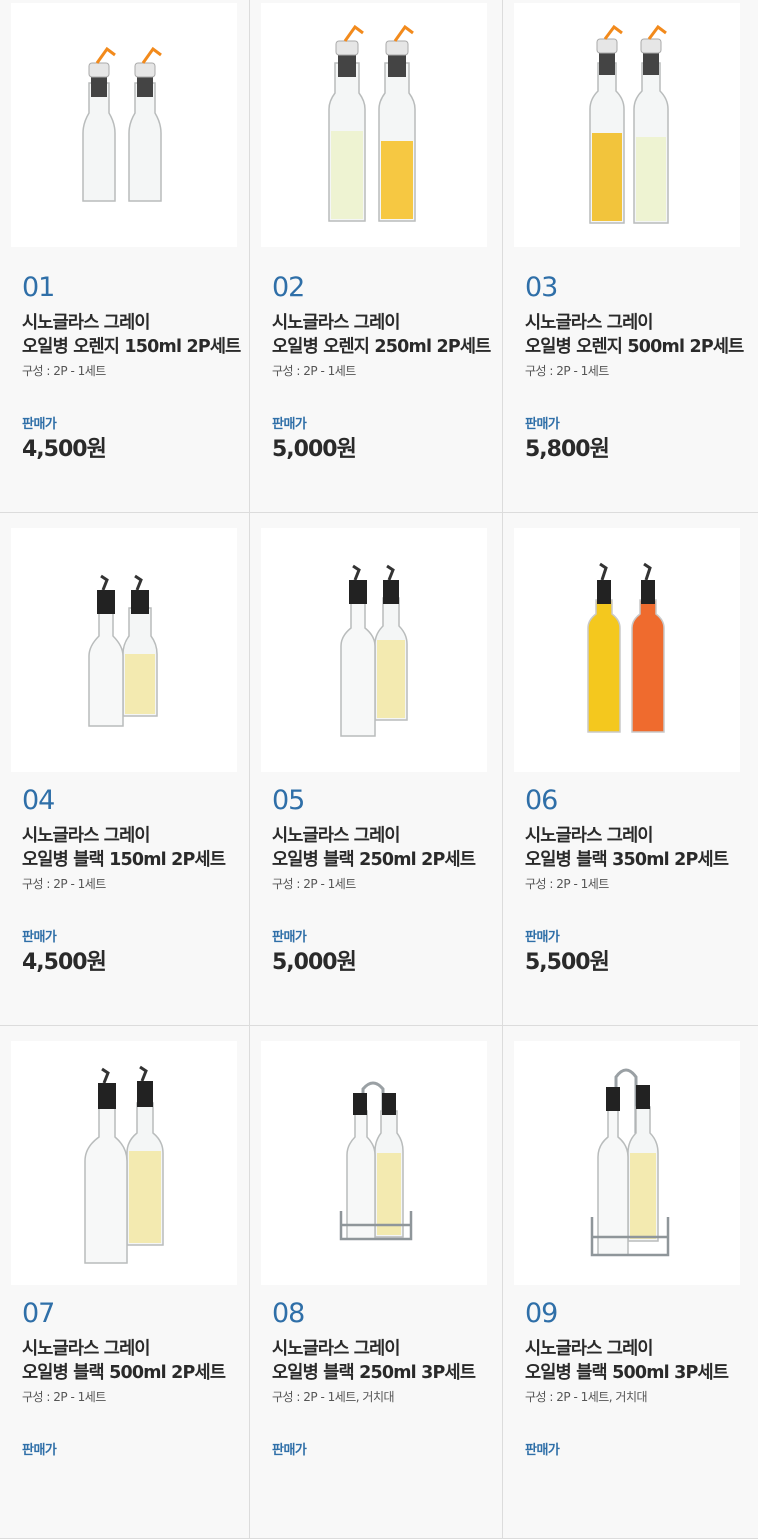  Describe the element at coordinates (288, 287) in the screenshot. I see `product-number: 02` at that location.